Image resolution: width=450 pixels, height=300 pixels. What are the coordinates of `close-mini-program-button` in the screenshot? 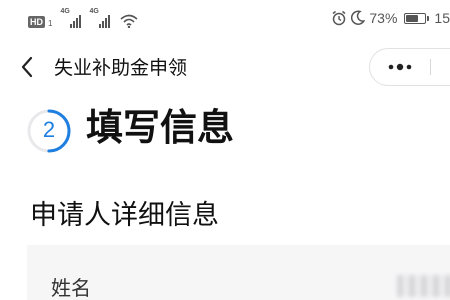 It's located at (443, 67).